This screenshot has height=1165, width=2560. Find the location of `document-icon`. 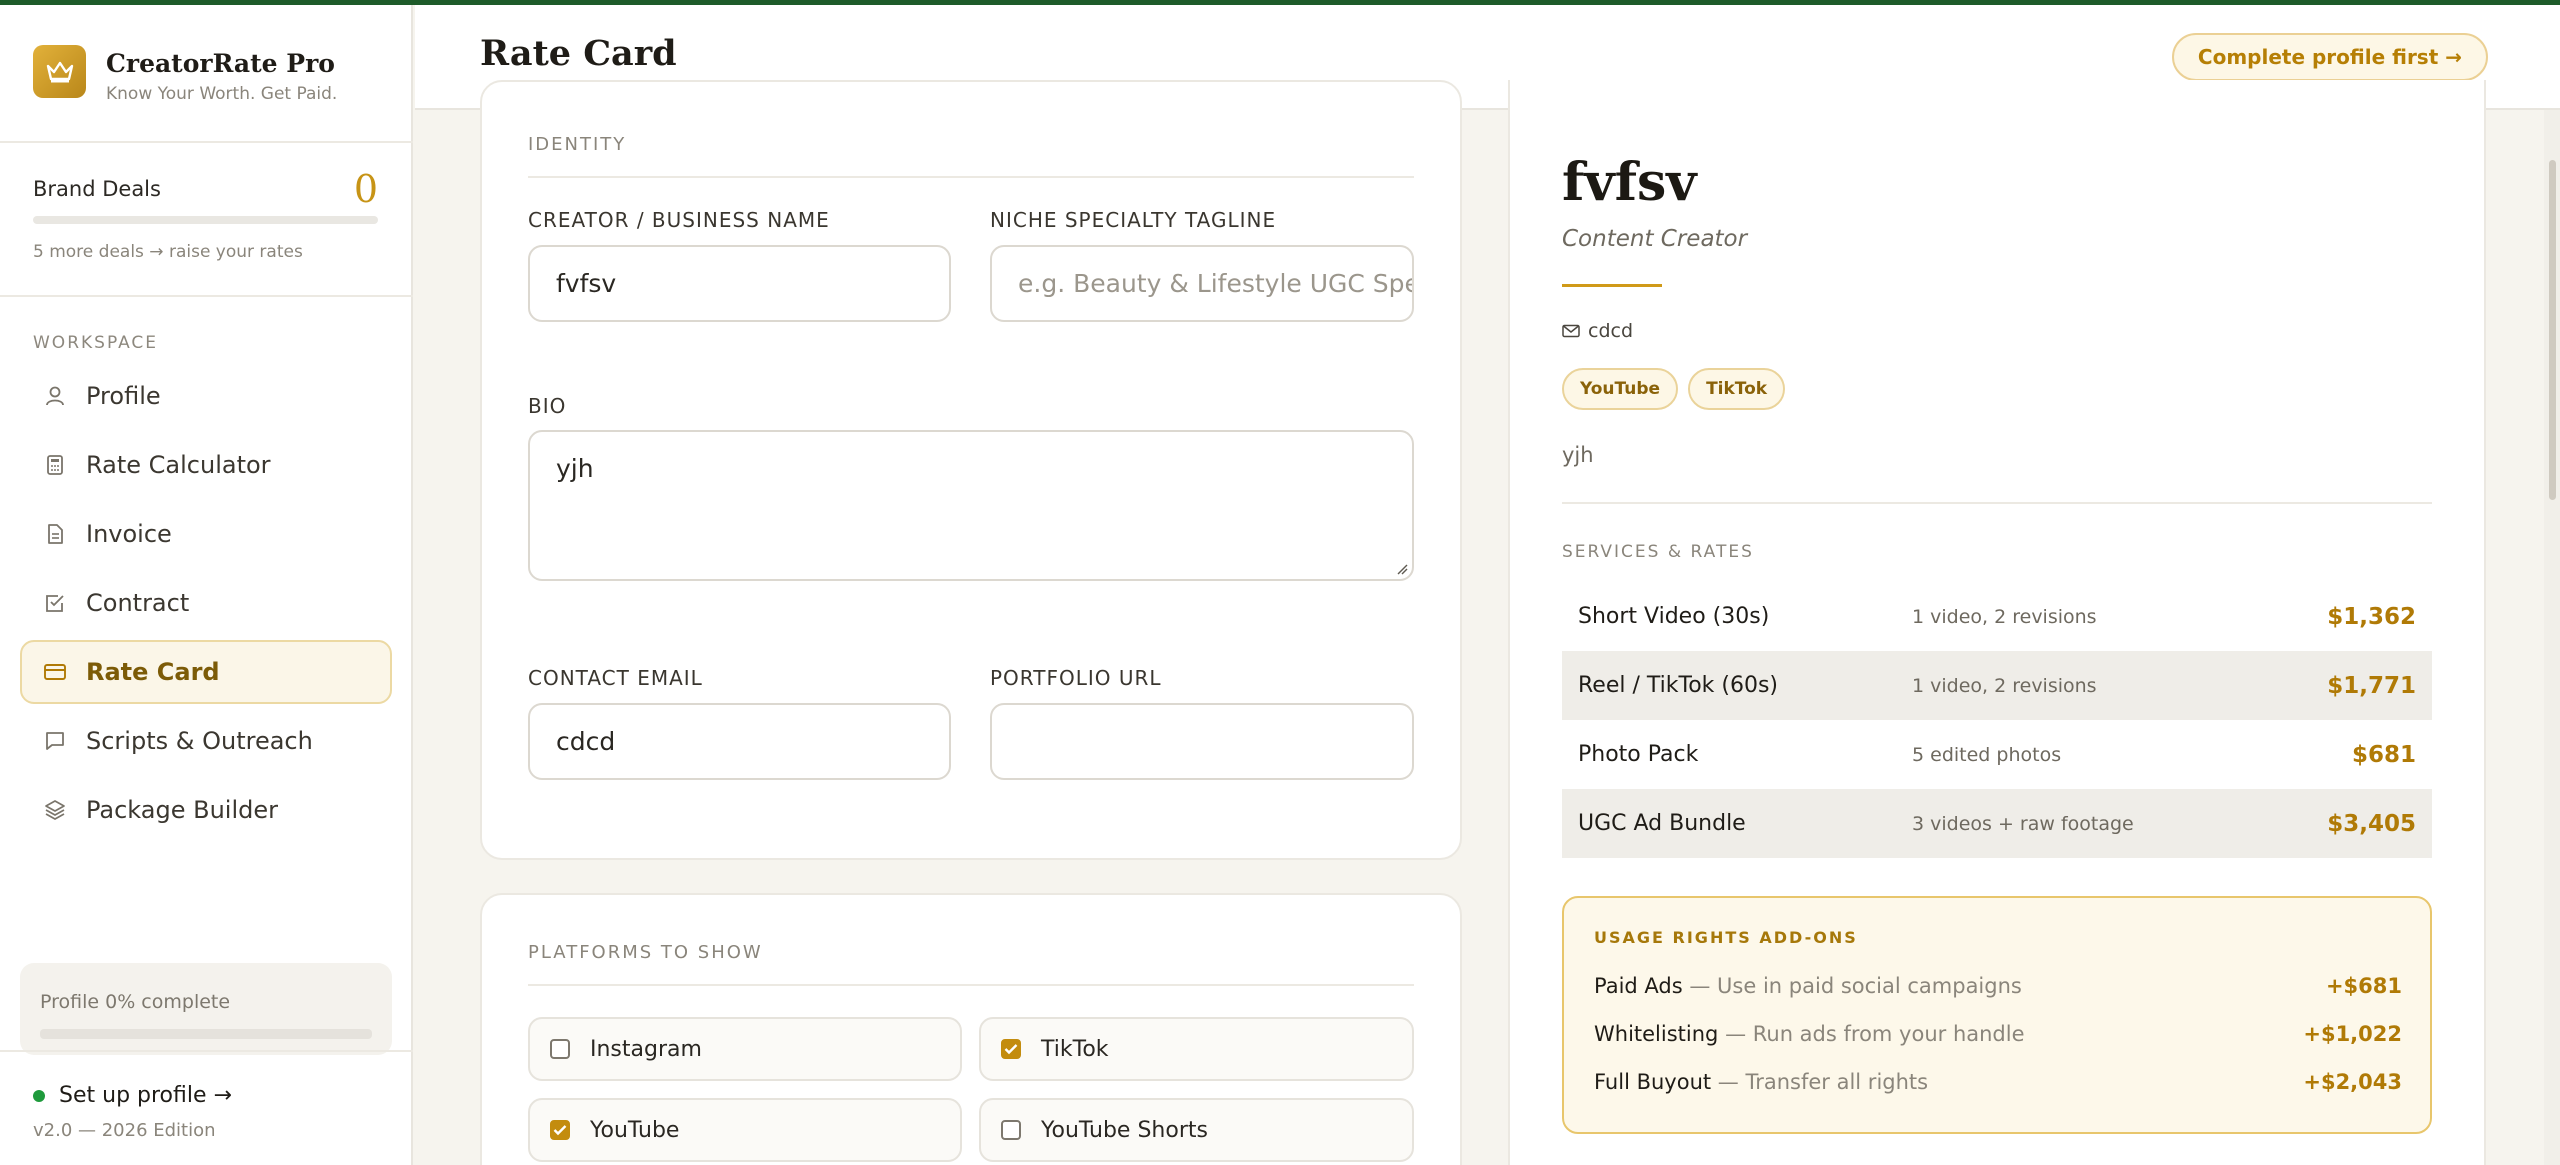

document-icon is located at coordinates (55, 534).